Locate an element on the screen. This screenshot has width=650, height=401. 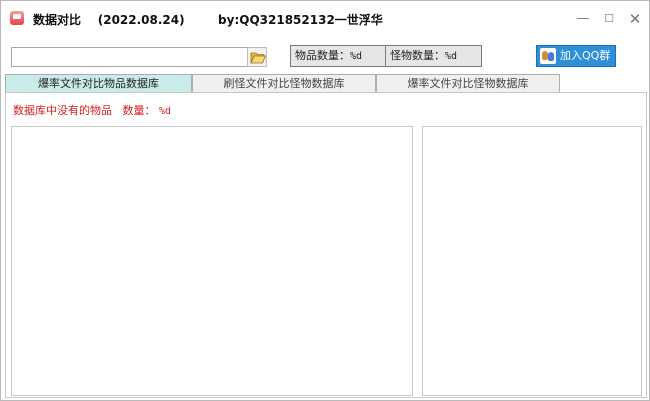
join-qq-group-button: 加入QQ群 is located at coordinates (576, 56).